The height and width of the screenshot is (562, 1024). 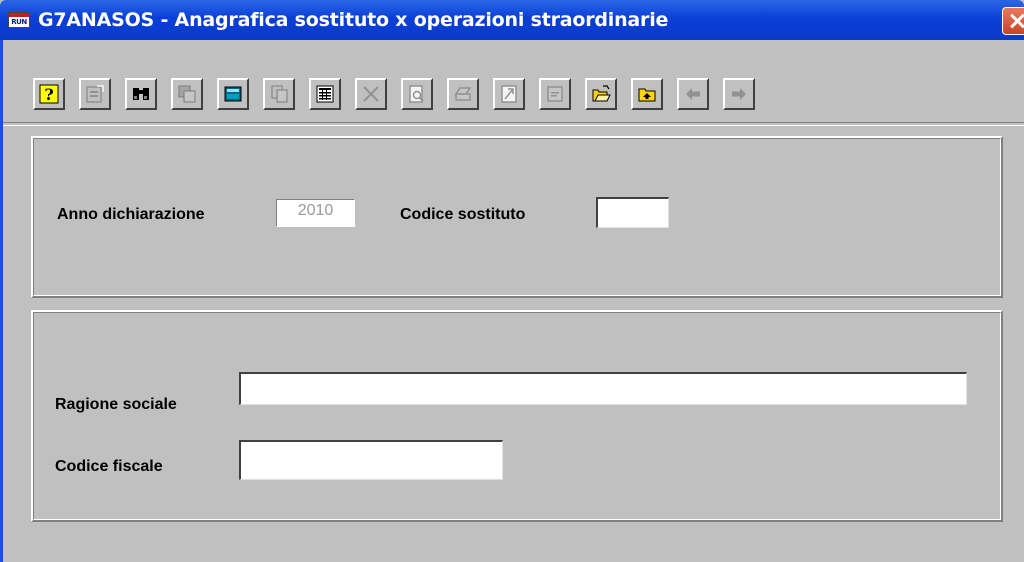 I want to click on app-icon-text: RUN, so click(x=19, y=22).